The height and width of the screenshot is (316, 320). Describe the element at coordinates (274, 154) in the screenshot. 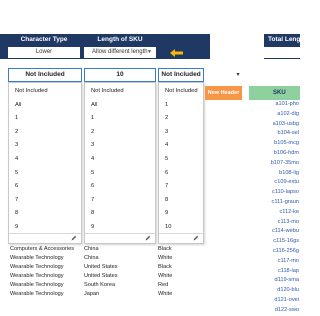

I see `sku-cell: b106-hdm` at that location.